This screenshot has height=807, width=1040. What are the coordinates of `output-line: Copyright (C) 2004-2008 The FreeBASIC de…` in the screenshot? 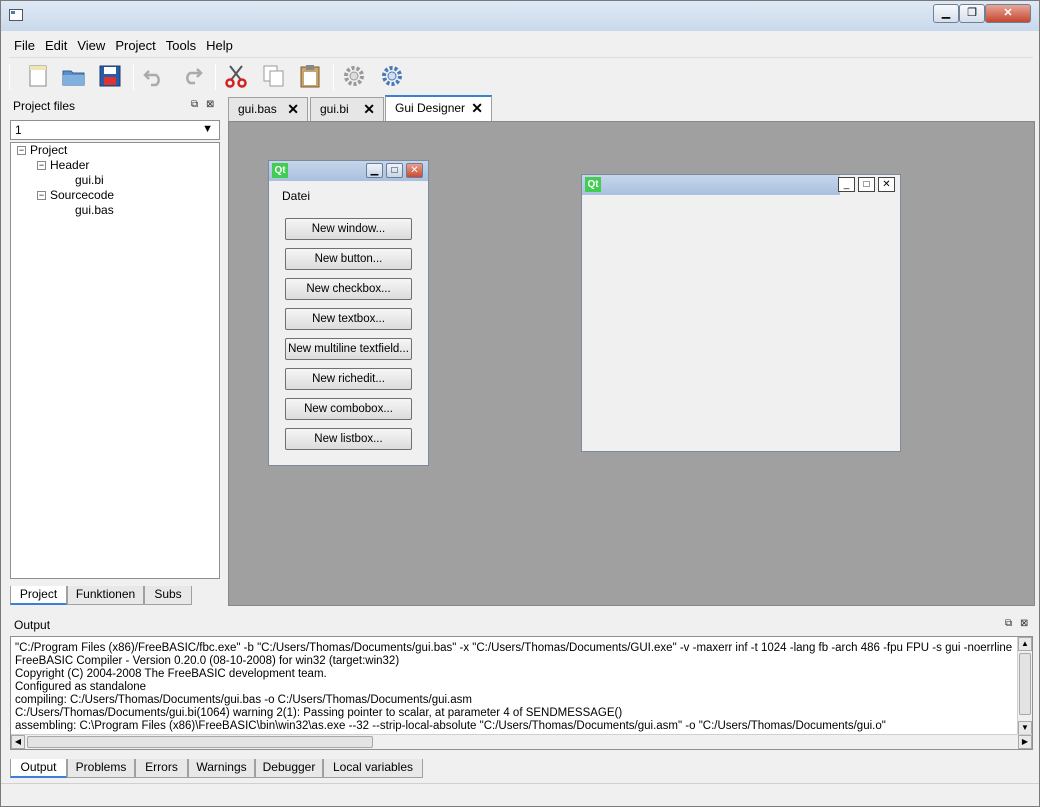 It's located at (171, 674).